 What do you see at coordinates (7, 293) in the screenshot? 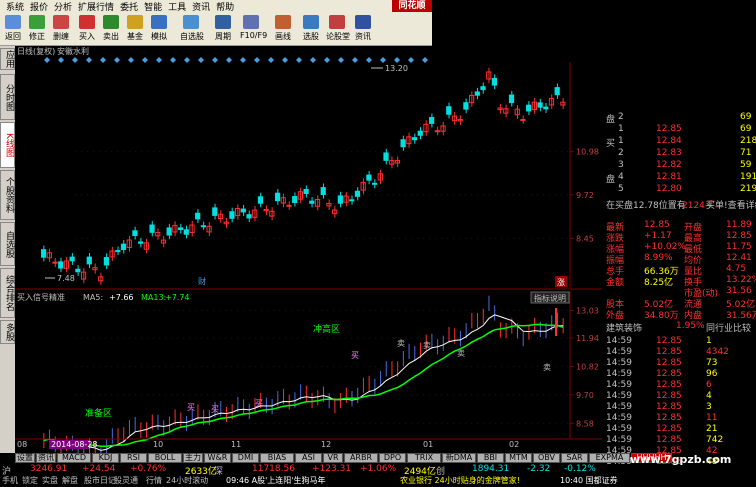
I see `left-tab-5: 综合排名` at bounding box center [7, 293].